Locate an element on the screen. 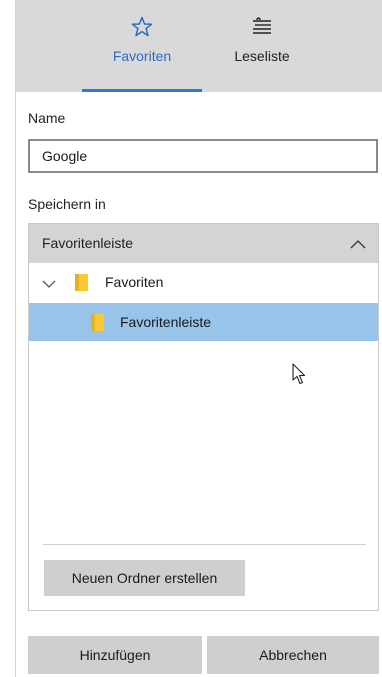 Image resolution: width=382 pixels, height=677 pixels. star-icon is located at coordinates (142, 27).